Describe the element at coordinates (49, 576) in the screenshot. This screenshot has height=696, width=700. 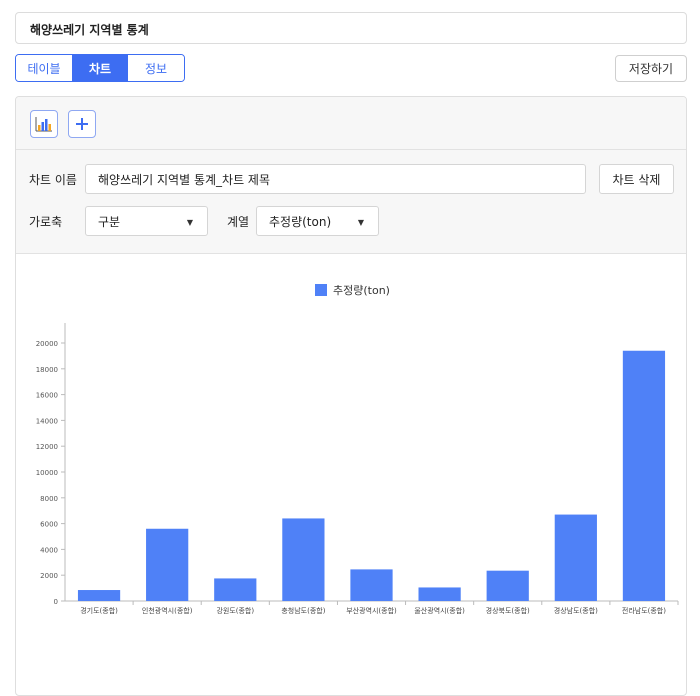
I see `y-tick-label: 2000` at that location.